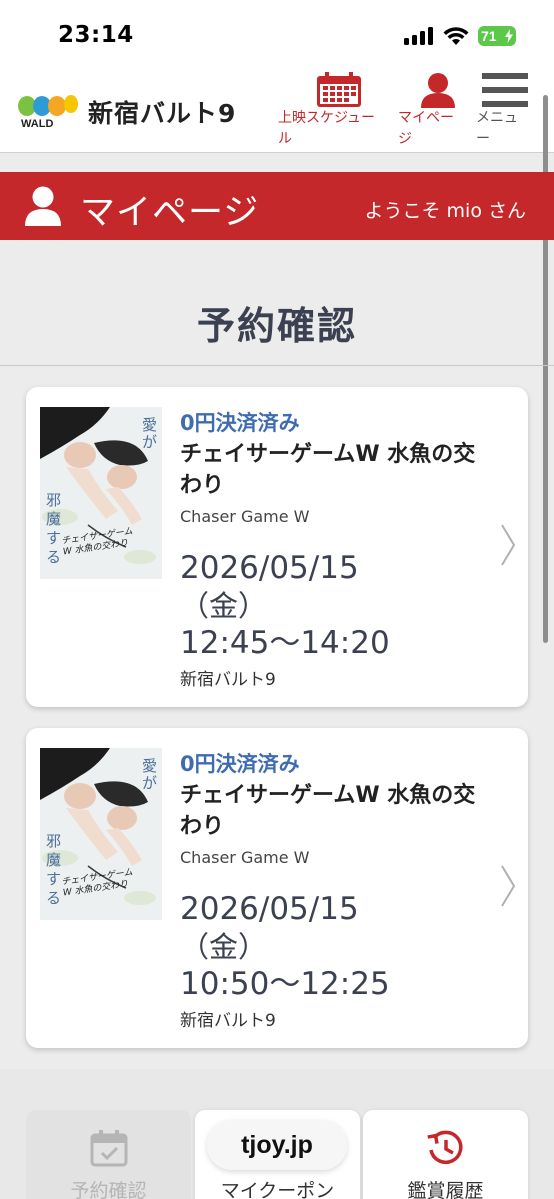  I want to click on mypage-banner: マイページ ようこそ mio さん, so click(277, 206).